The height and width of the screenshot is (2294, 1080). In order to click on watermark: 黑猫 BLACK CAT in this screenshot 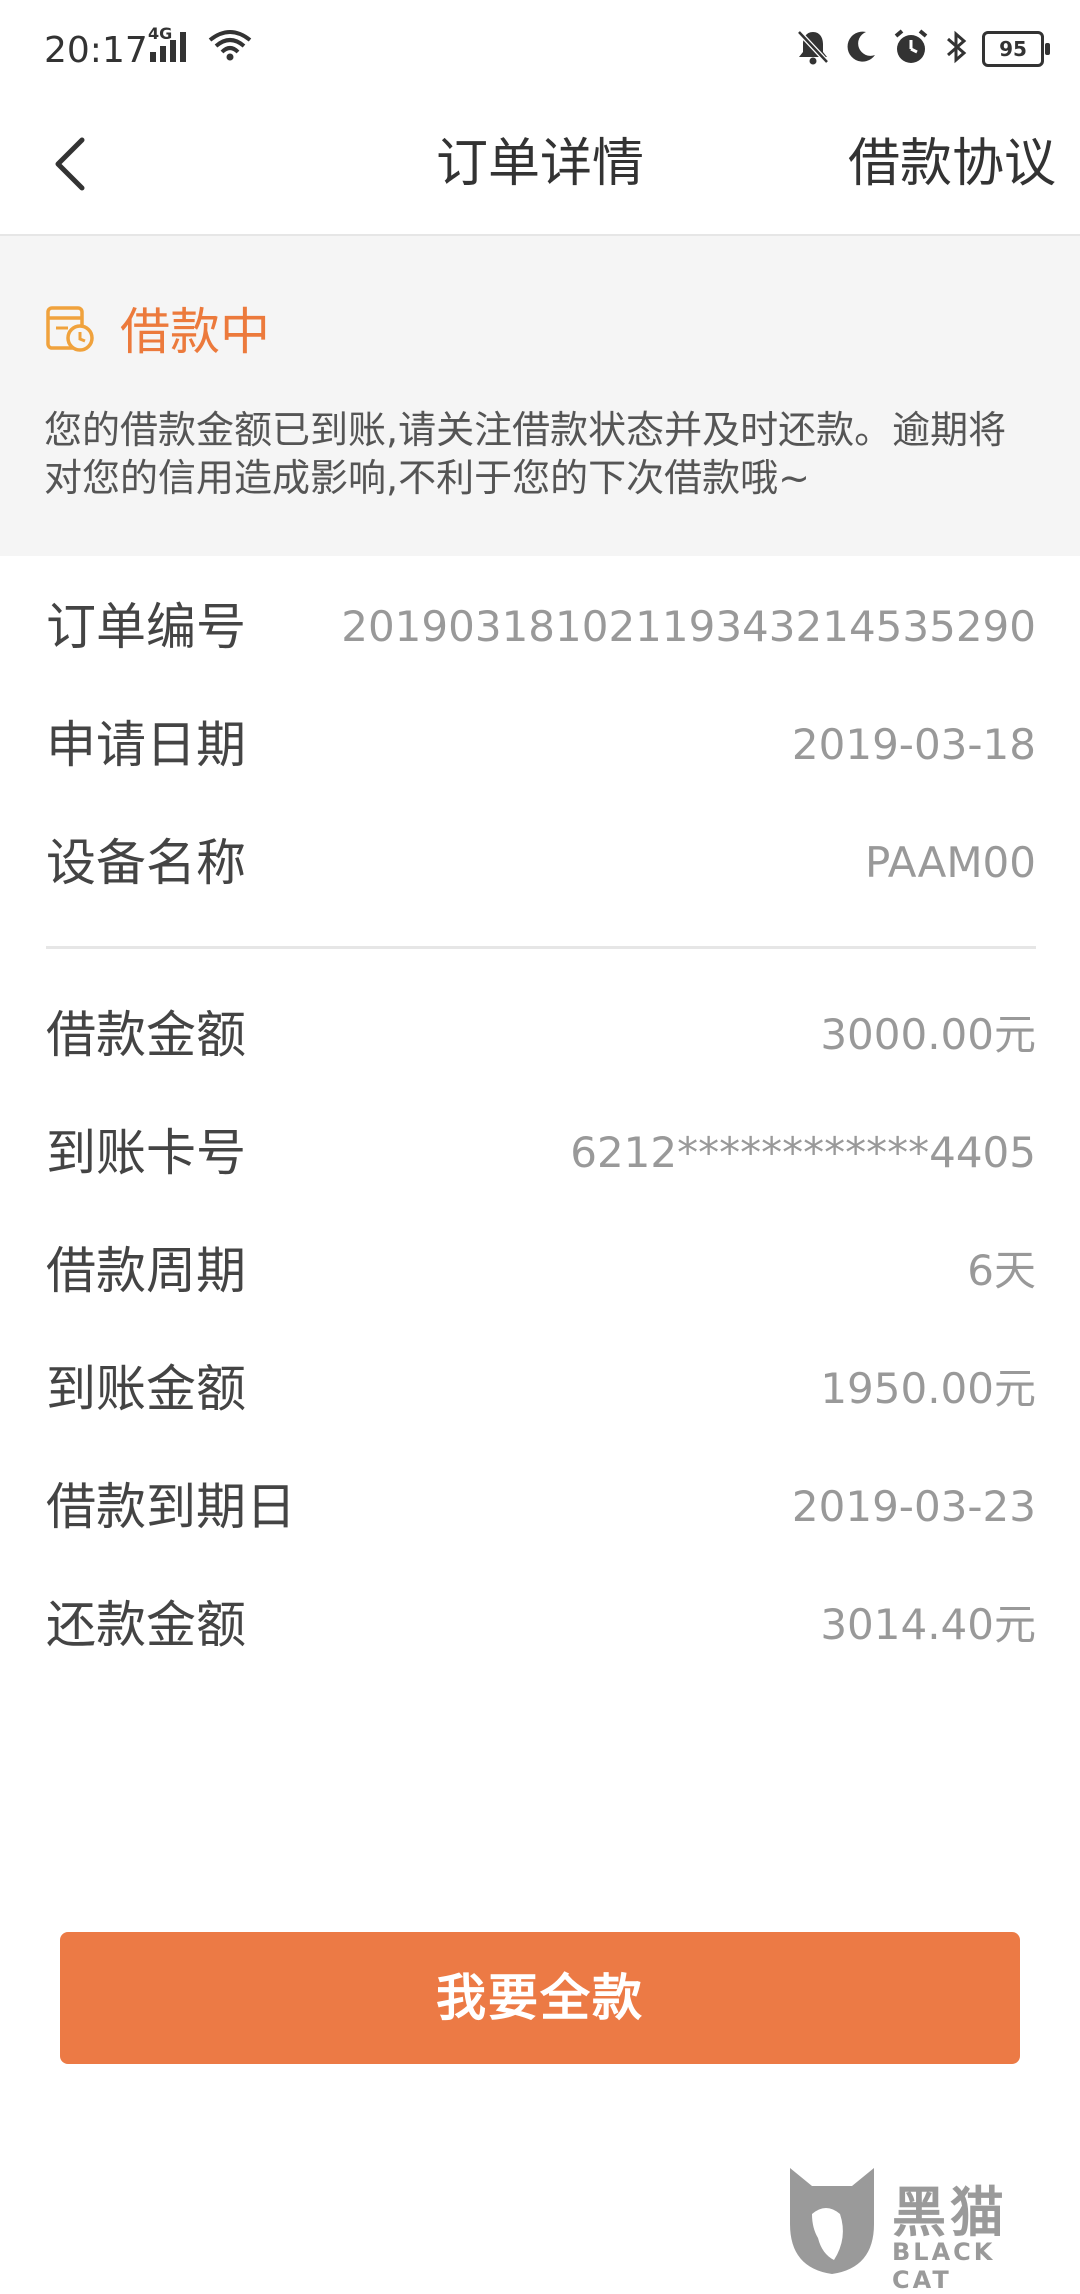, I will do `click(917, 2229)`.